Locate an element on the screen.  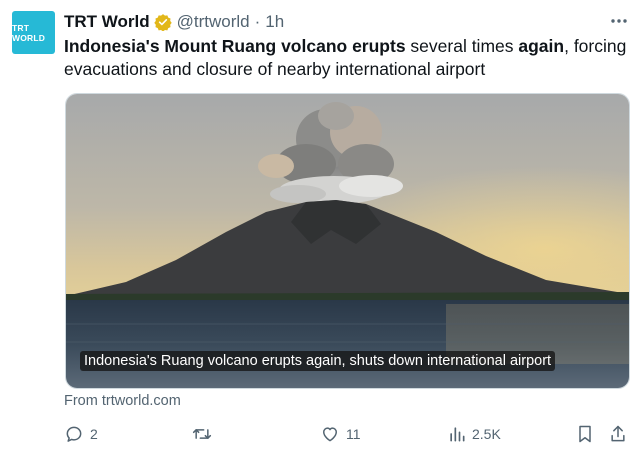
share-button is located at coordinates (618, 434).